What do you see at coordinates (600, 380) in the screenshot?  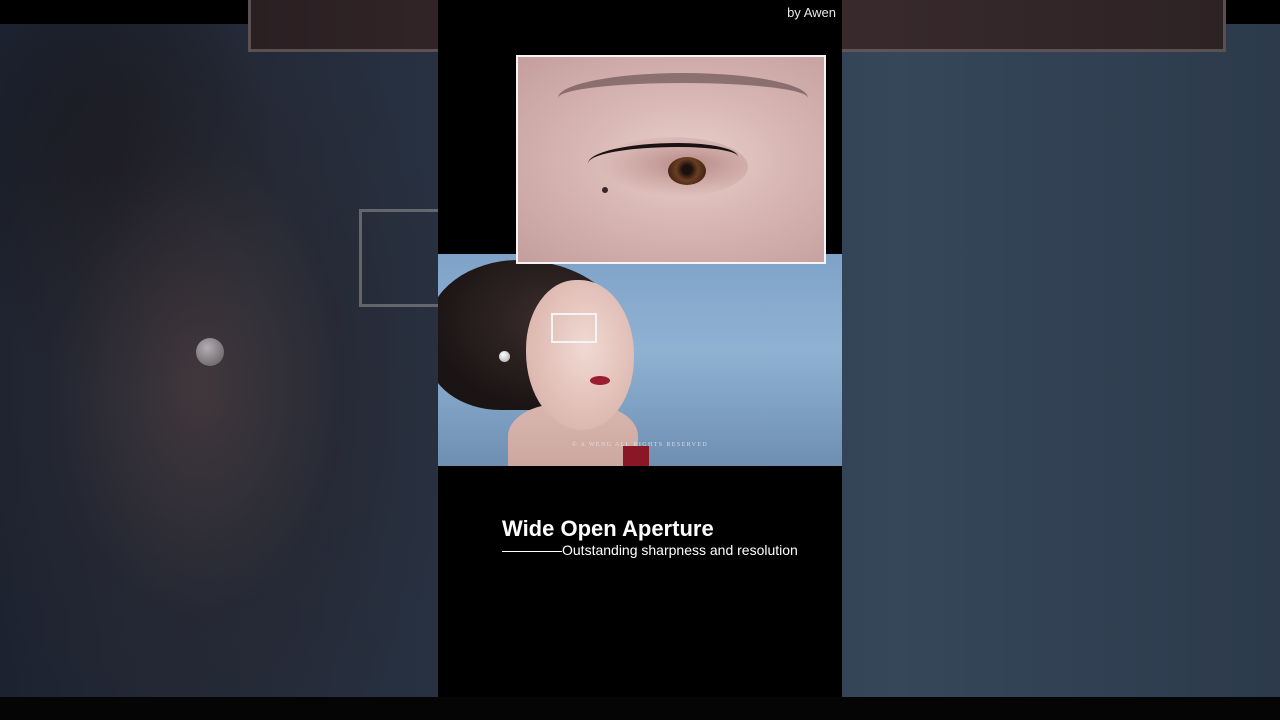 I see `portrait-lips` at bounding box center [600, 380].